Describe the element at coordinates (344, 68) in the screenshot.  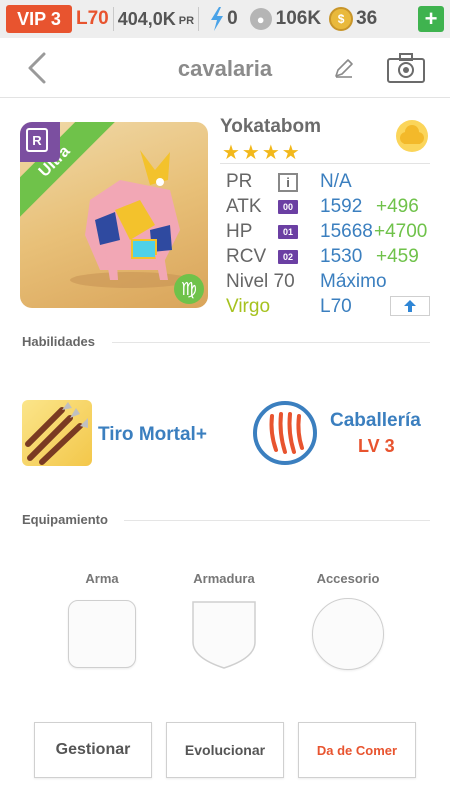
I see `pencil-icon` at that location.